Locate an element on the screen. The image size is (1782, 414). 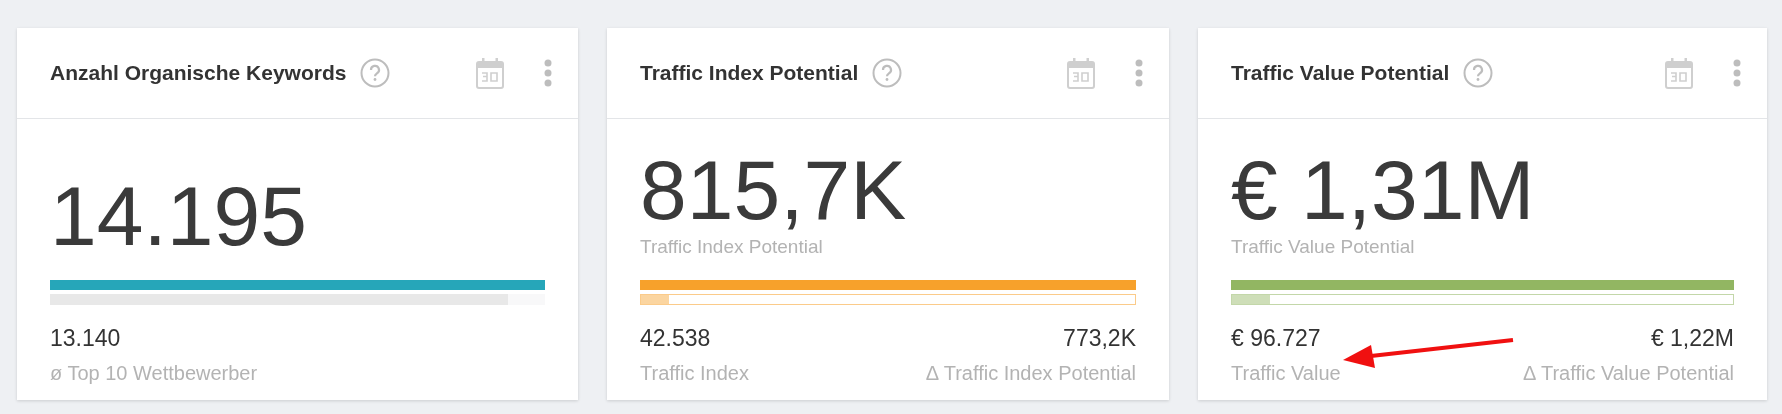
stat-value: € 1,22M is located at coordinates (1692, 338).